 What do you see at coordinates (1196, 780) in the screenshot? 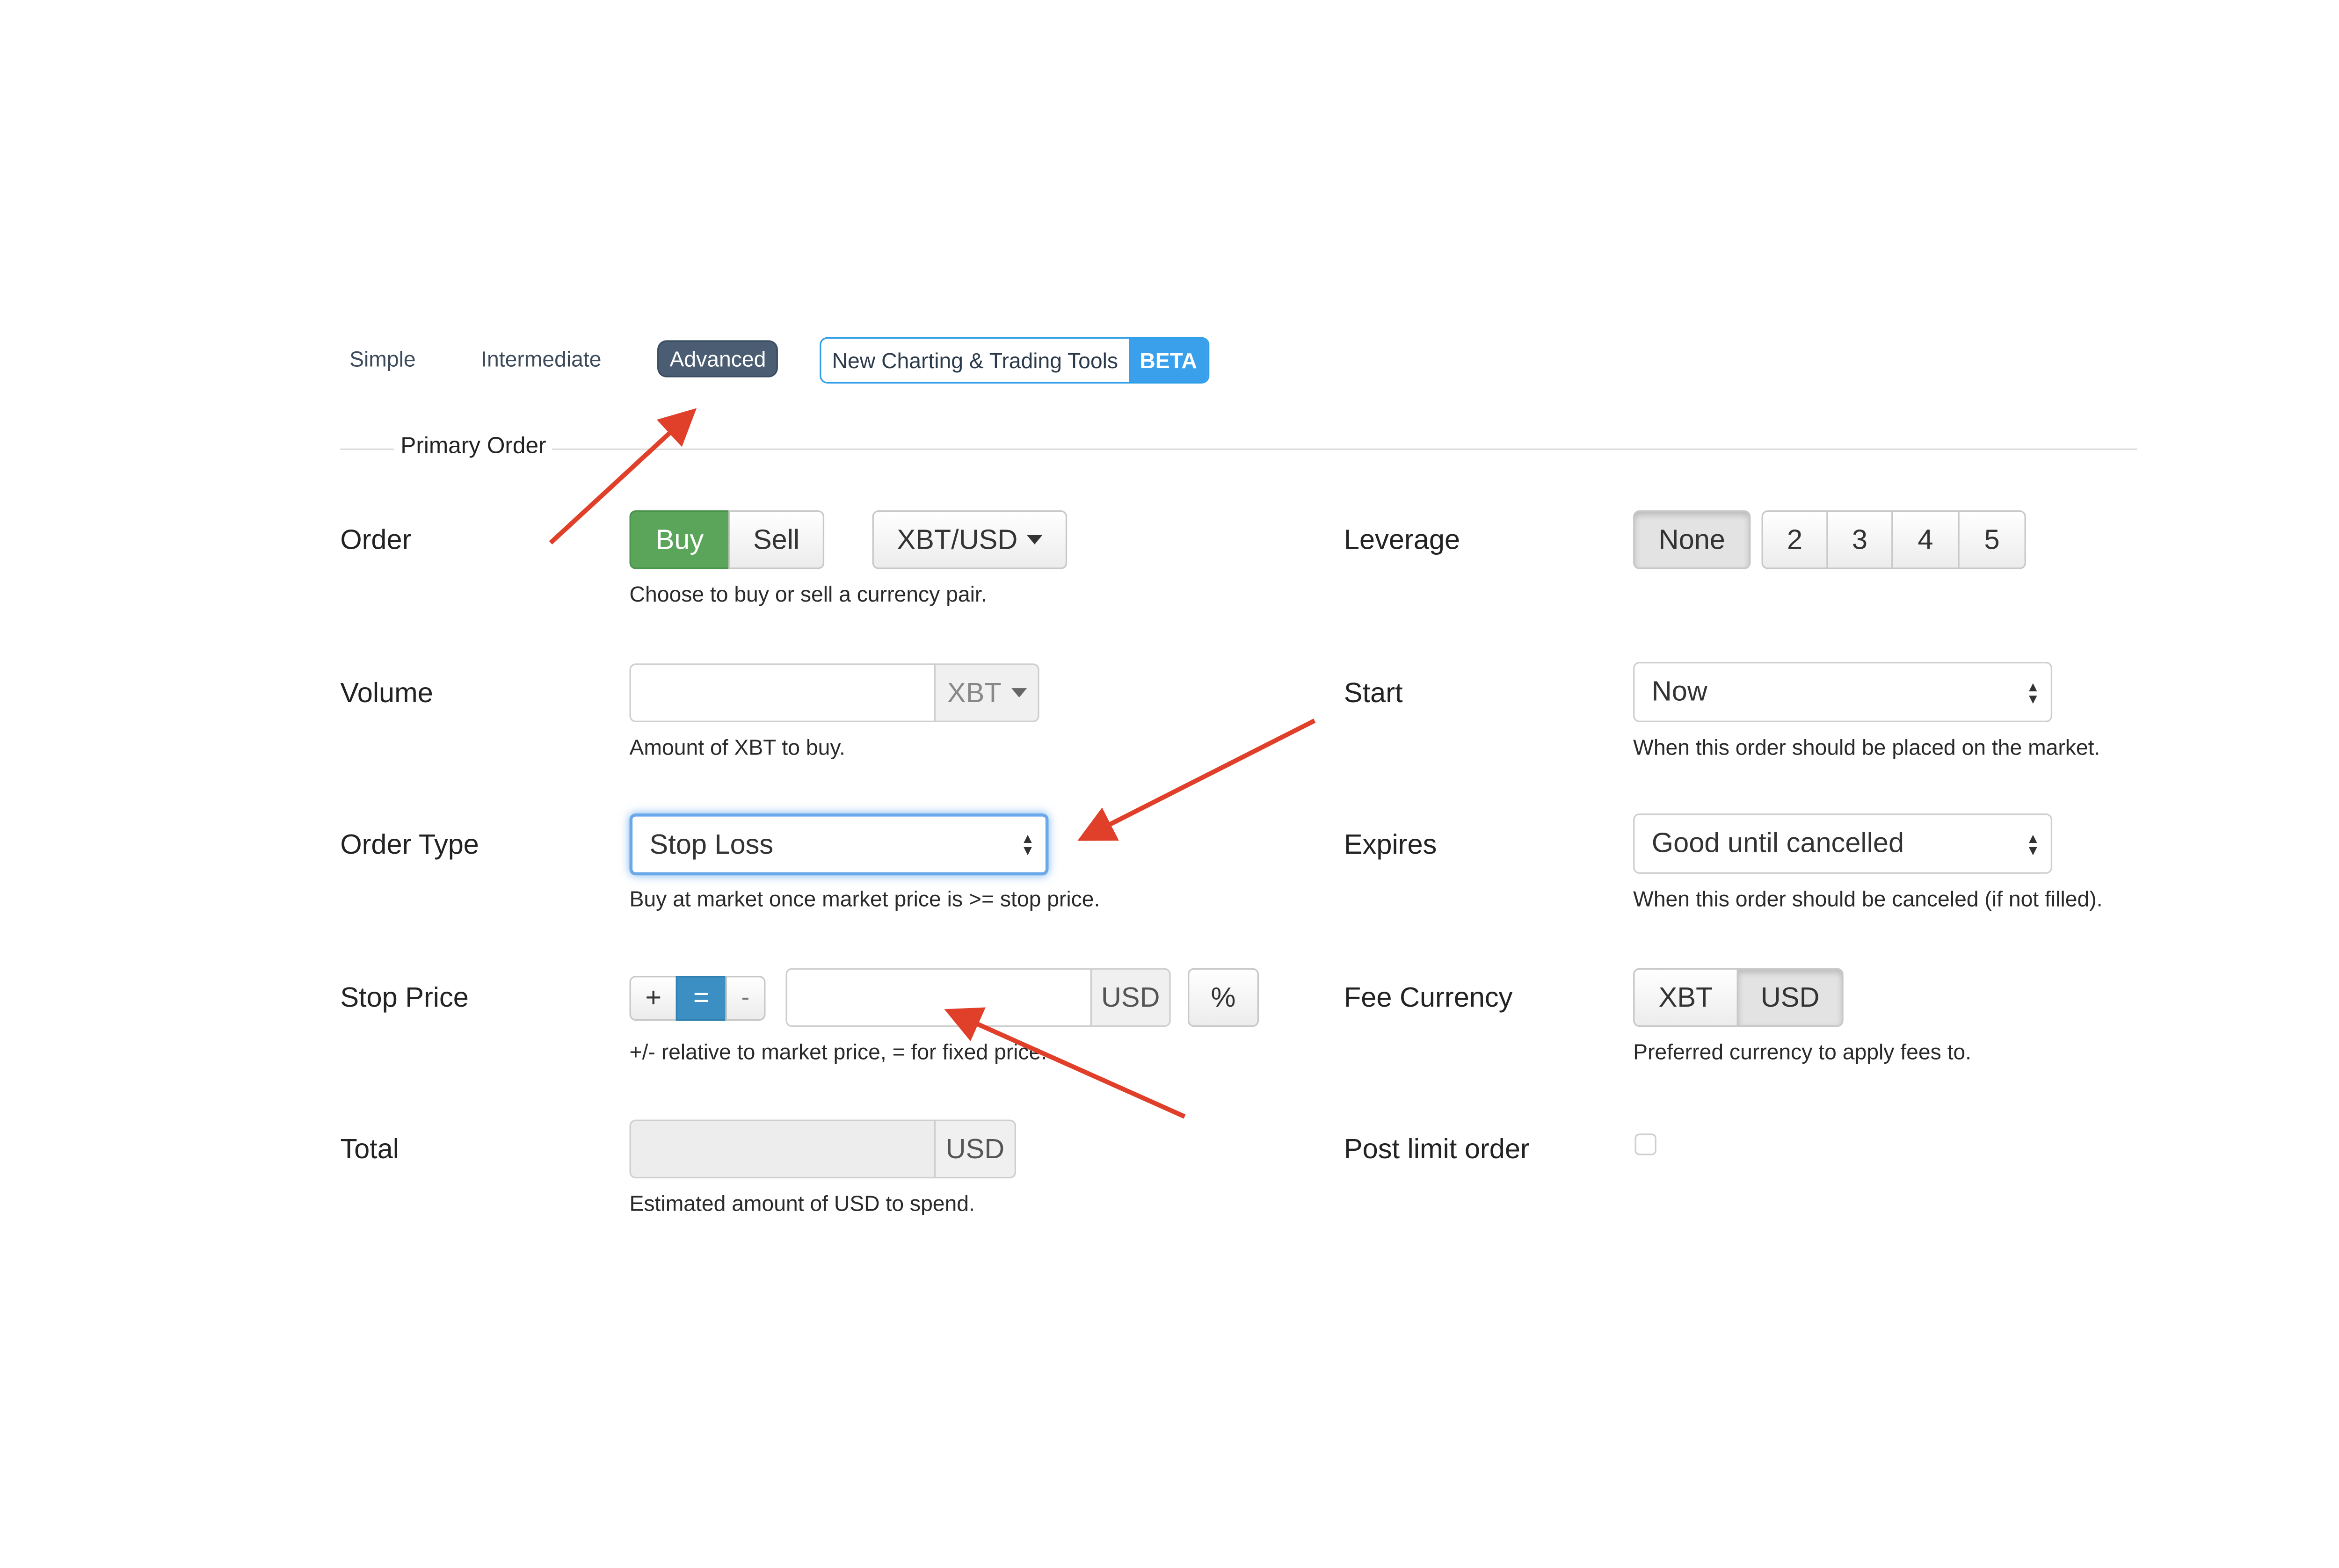
I see `arrow-to-order-type` at bounding box center [1196, 780].